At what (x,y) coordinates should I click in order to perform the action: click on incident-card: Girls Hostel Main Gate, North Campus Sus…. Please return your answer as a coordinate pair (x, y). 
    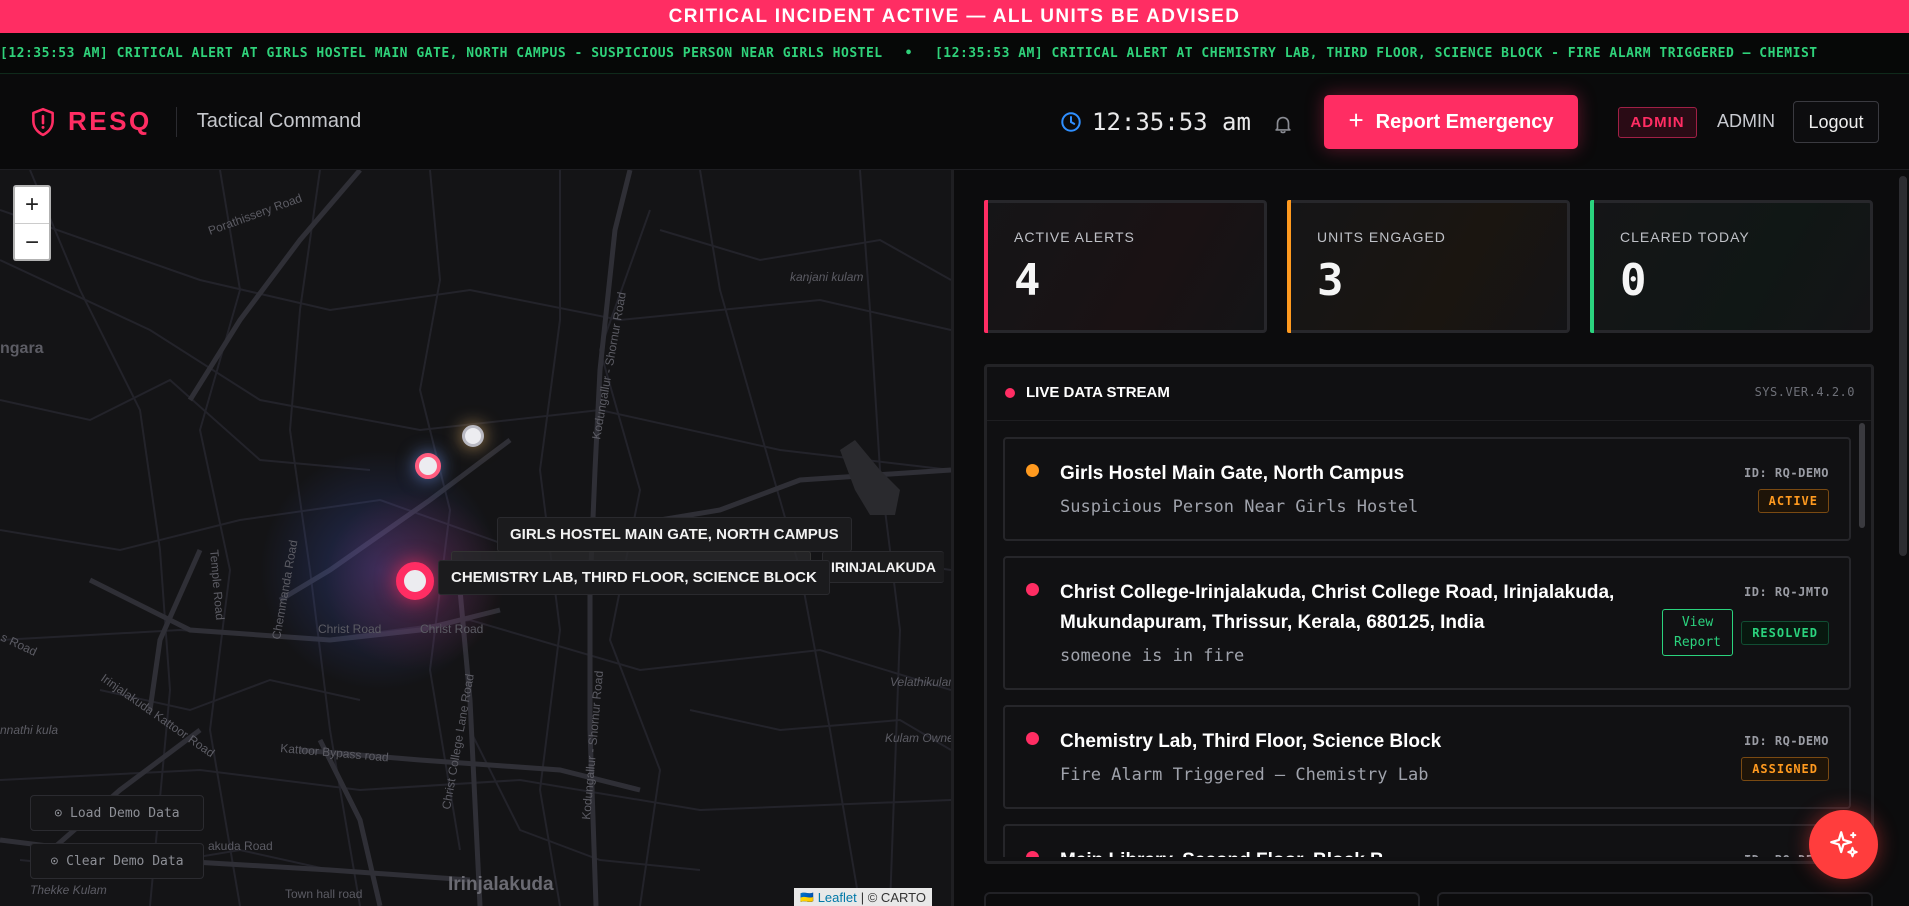
    Looking at the image, I should click on (1427, 489).